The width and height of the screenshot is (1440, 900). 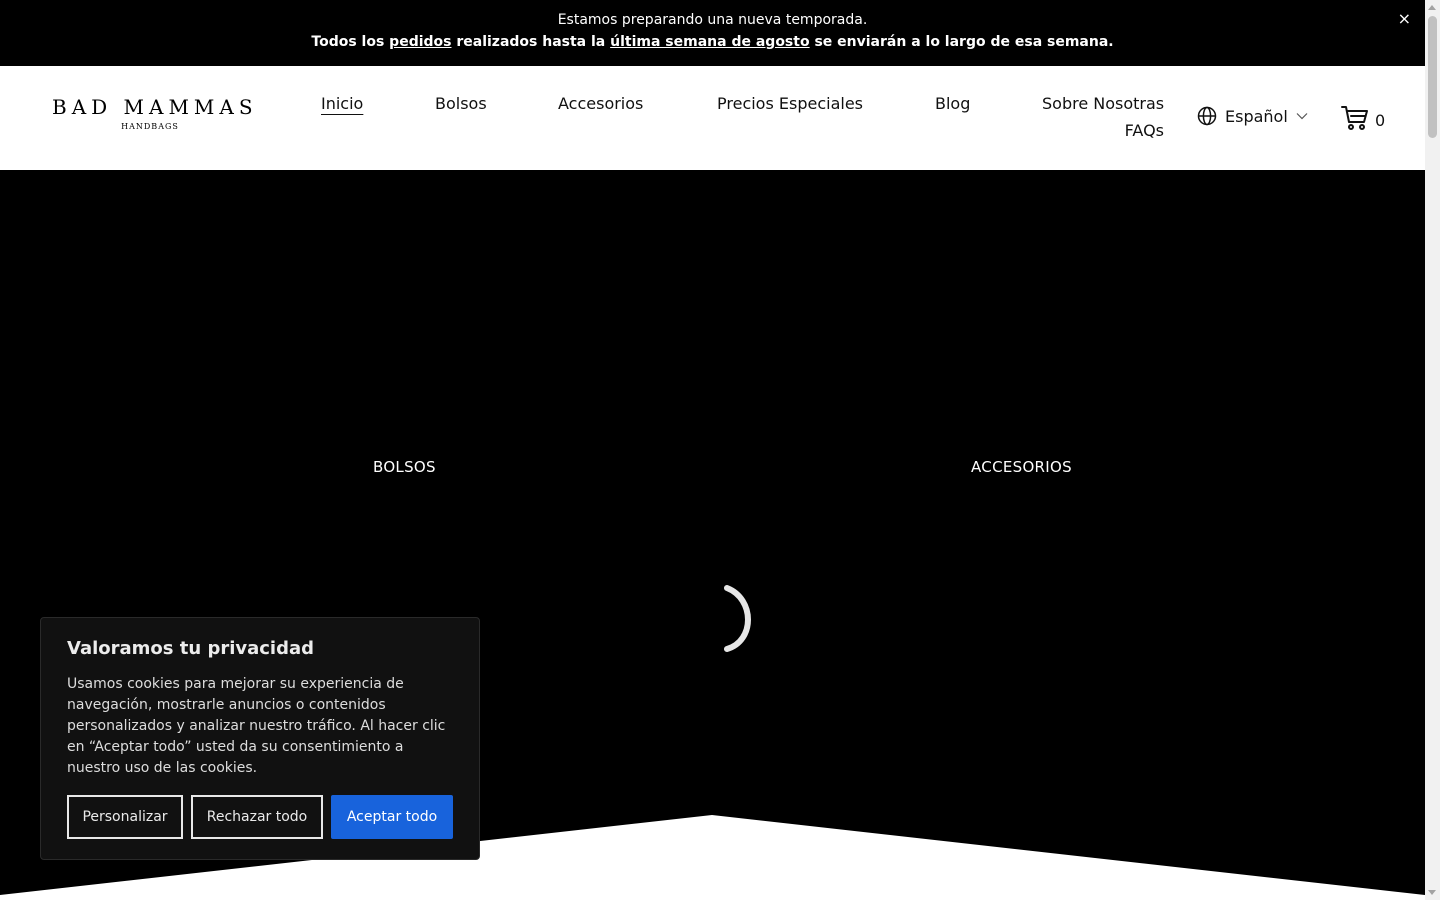 I want to click on close-icon: ×, so click(x=1404, y=19).